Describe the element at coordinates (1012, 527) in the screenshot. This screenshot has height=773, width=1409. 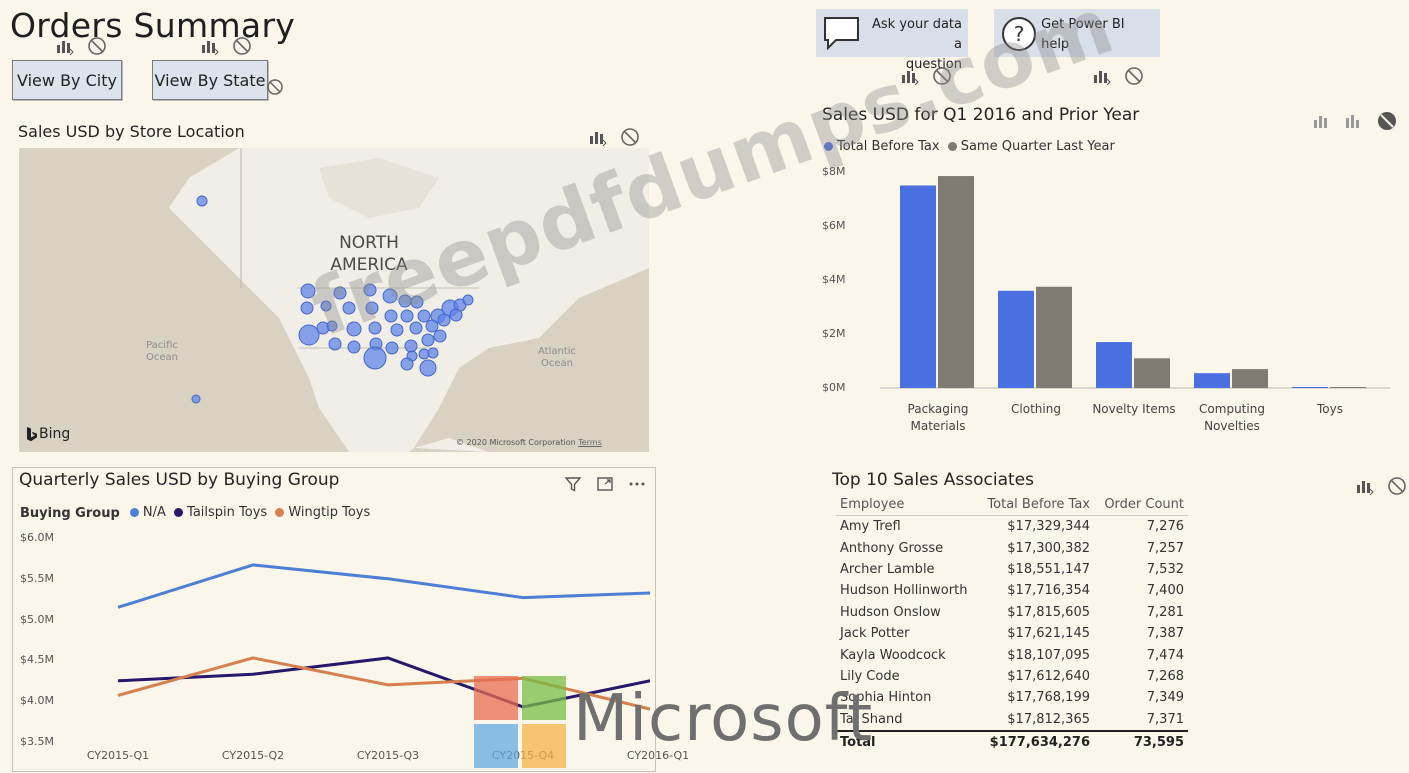
I see `table-row: Amy Trefl $17,329,344 7,276` at that location.